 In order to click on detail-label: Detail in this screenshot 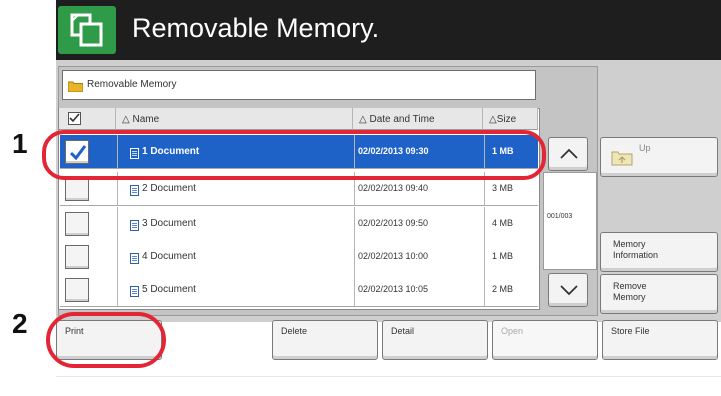, I will do `click(403, 331)`.